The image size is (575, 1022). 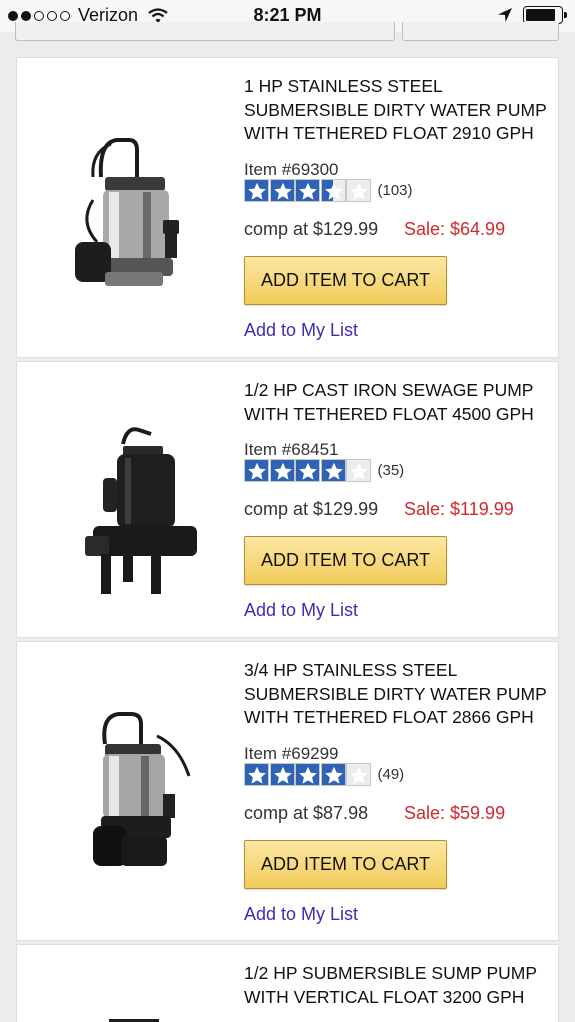 What do you see at coordinates (134, 776) in the screenshot?
I see `product-image-stainless-pump-3-4hp` at bounding box center [134, 776].